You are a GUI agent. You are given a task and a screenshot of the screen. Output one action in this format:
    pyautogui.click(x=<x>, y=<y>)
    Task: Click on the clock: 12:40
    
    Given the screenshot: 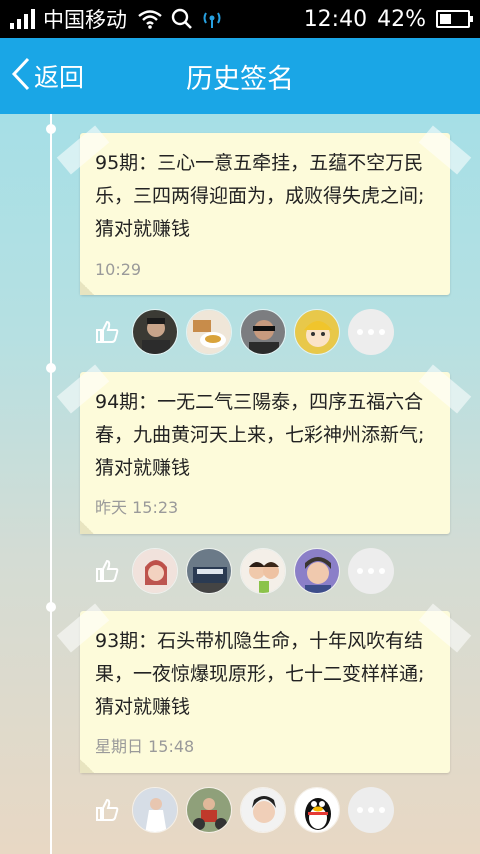 What is the action you would take?
    pyautogui.click(x=335, y=19)
    